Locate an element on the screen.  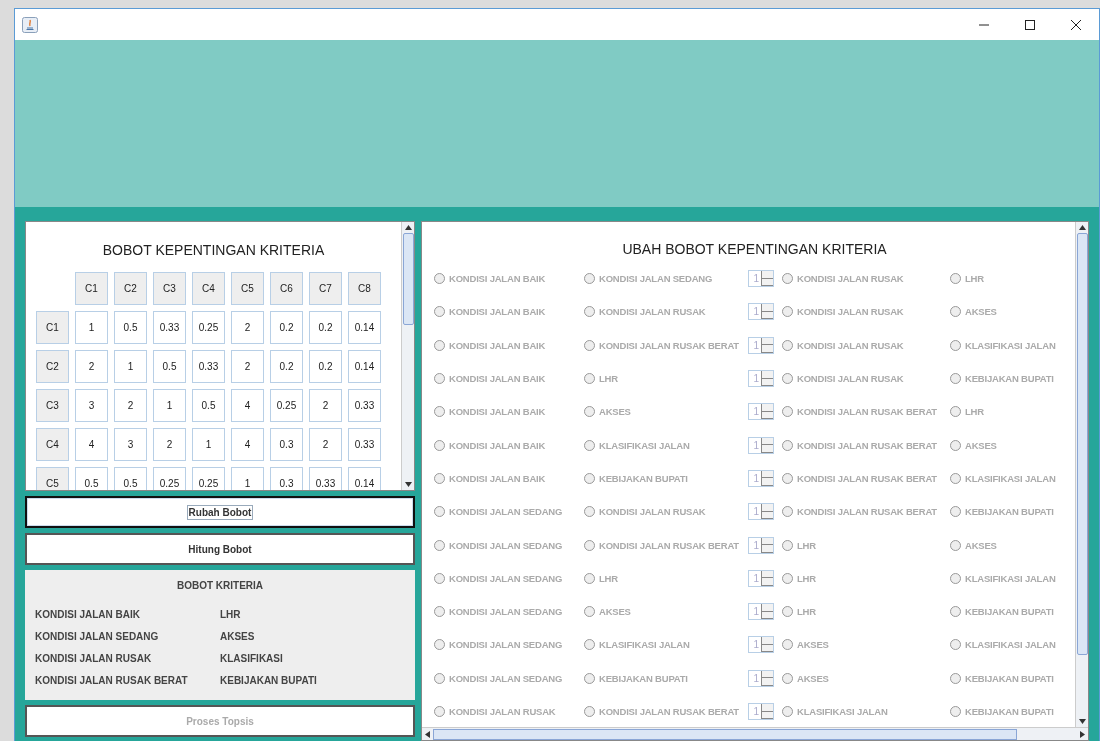
criteria-label: KLASIFIKASI is located at coordinates (252, 658).